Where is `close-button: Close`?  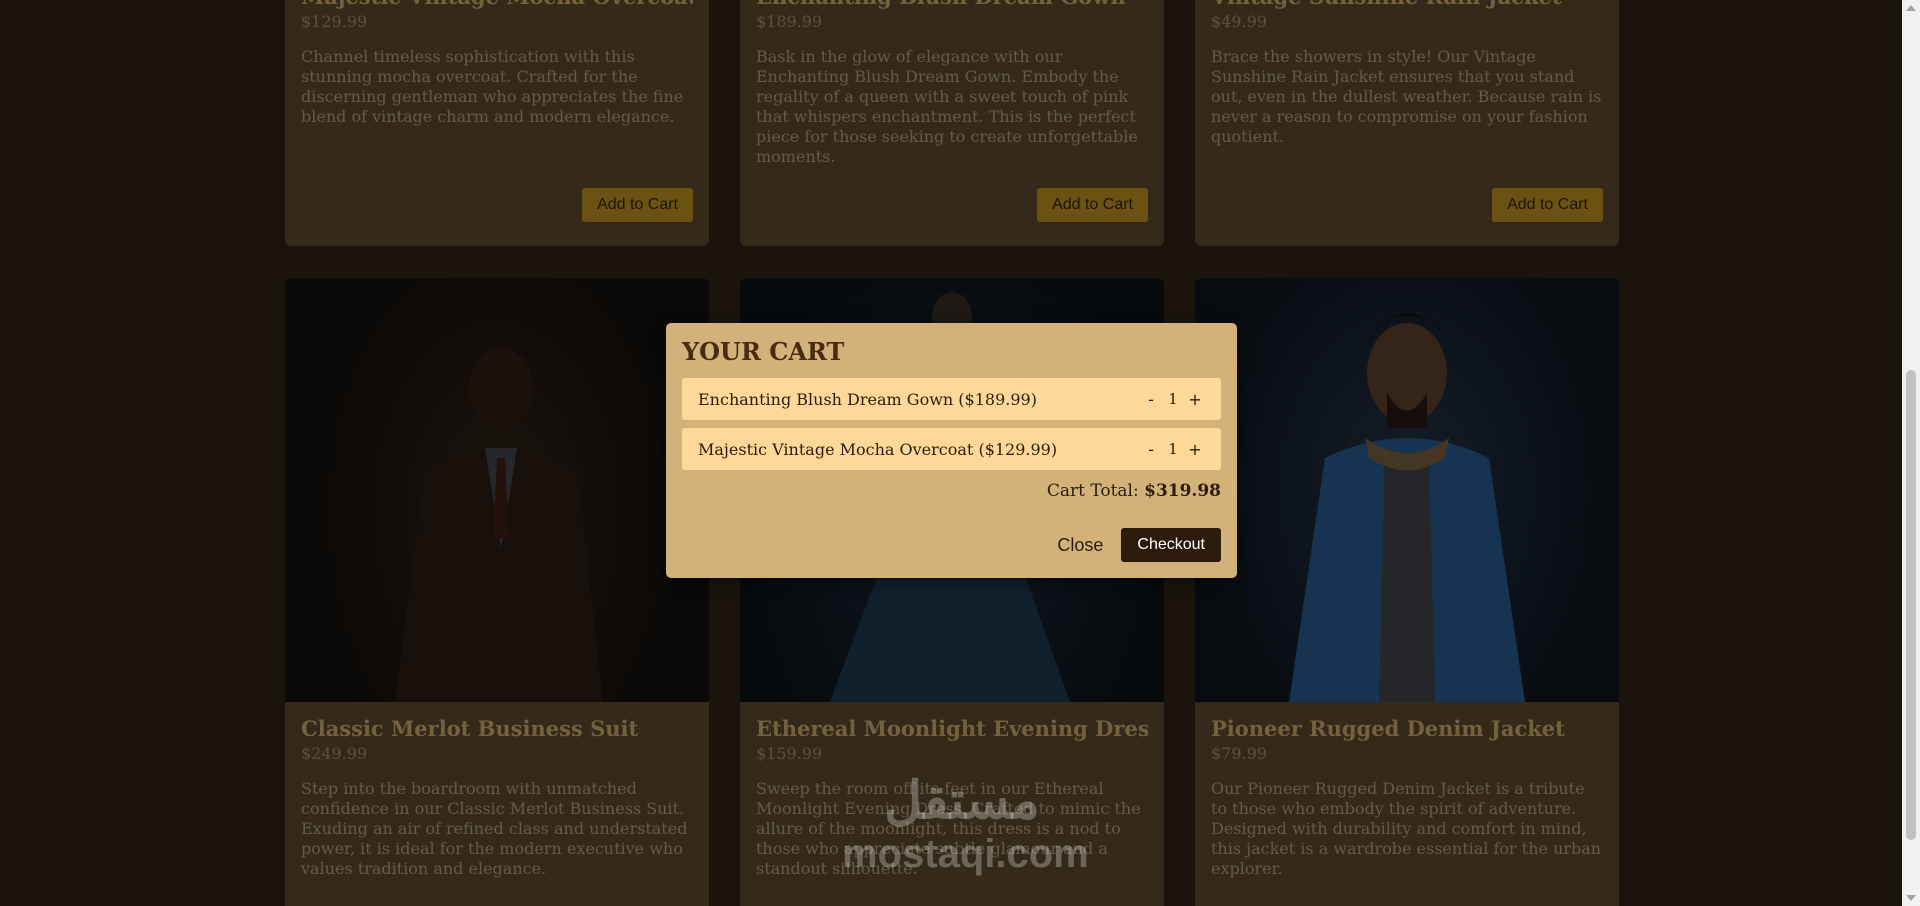 close-button: Close is located at coordinates (1080, 545).